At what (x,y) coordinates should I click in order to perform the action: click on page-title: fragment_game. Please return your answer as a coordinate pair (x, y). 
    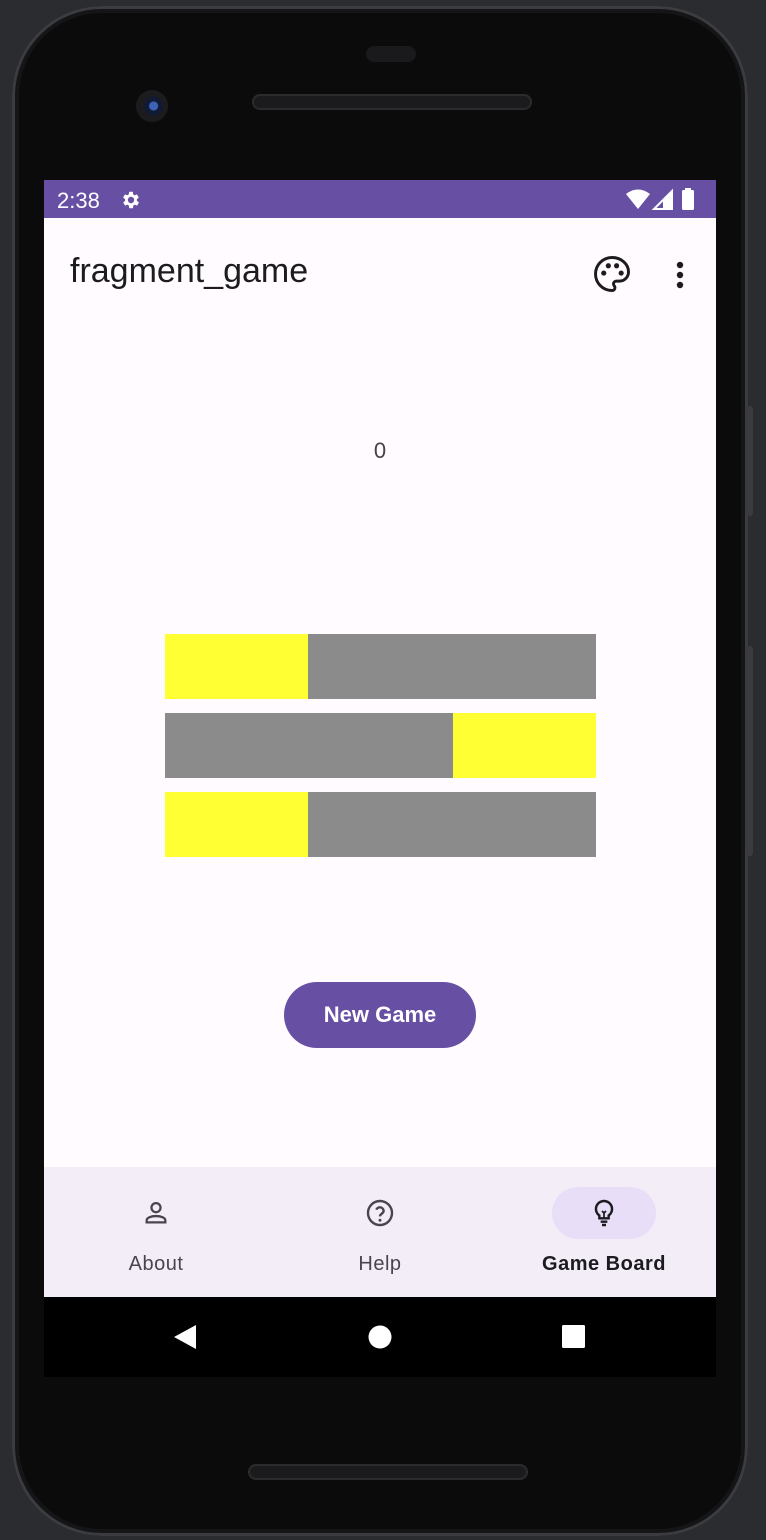
    Looking at the image, I should click on (189, 271).